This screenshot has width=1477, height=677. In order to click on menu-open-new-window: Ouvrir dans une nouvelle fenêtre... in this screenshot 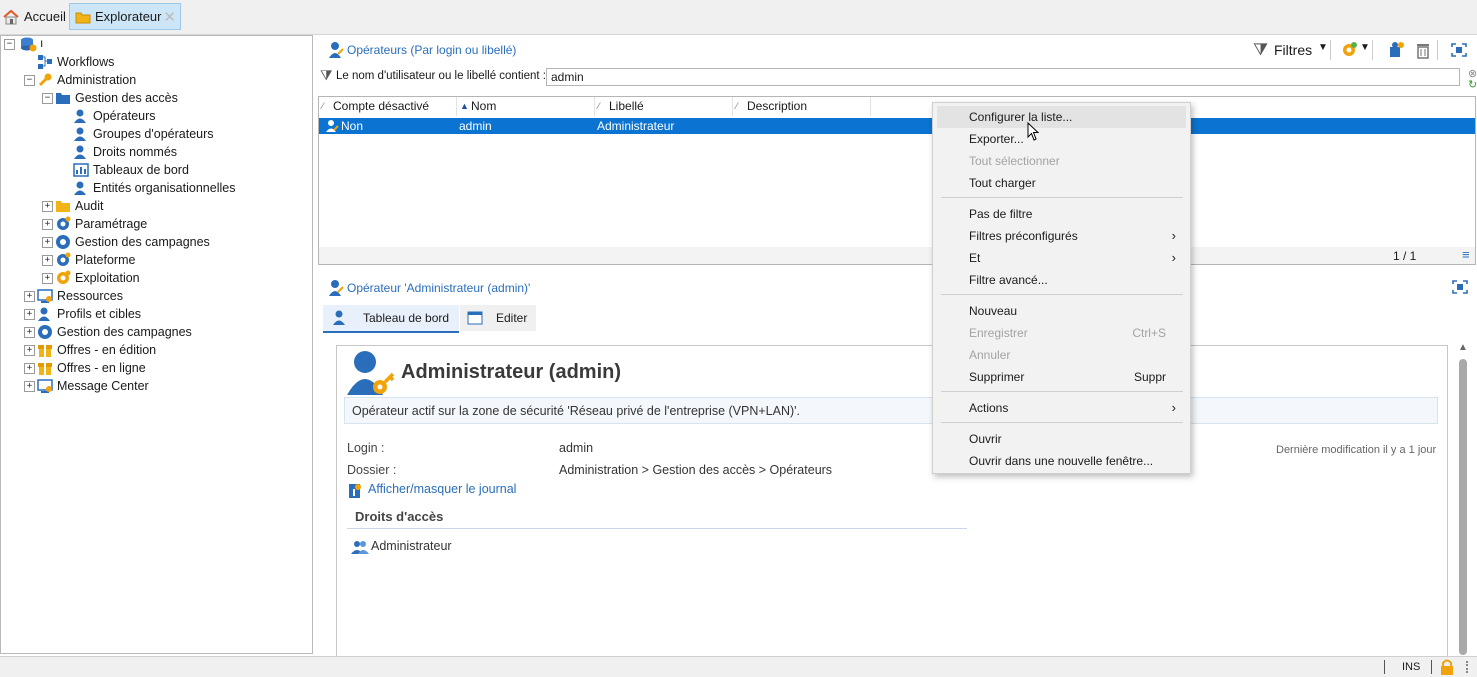, I will do `click(1061, 461)`.